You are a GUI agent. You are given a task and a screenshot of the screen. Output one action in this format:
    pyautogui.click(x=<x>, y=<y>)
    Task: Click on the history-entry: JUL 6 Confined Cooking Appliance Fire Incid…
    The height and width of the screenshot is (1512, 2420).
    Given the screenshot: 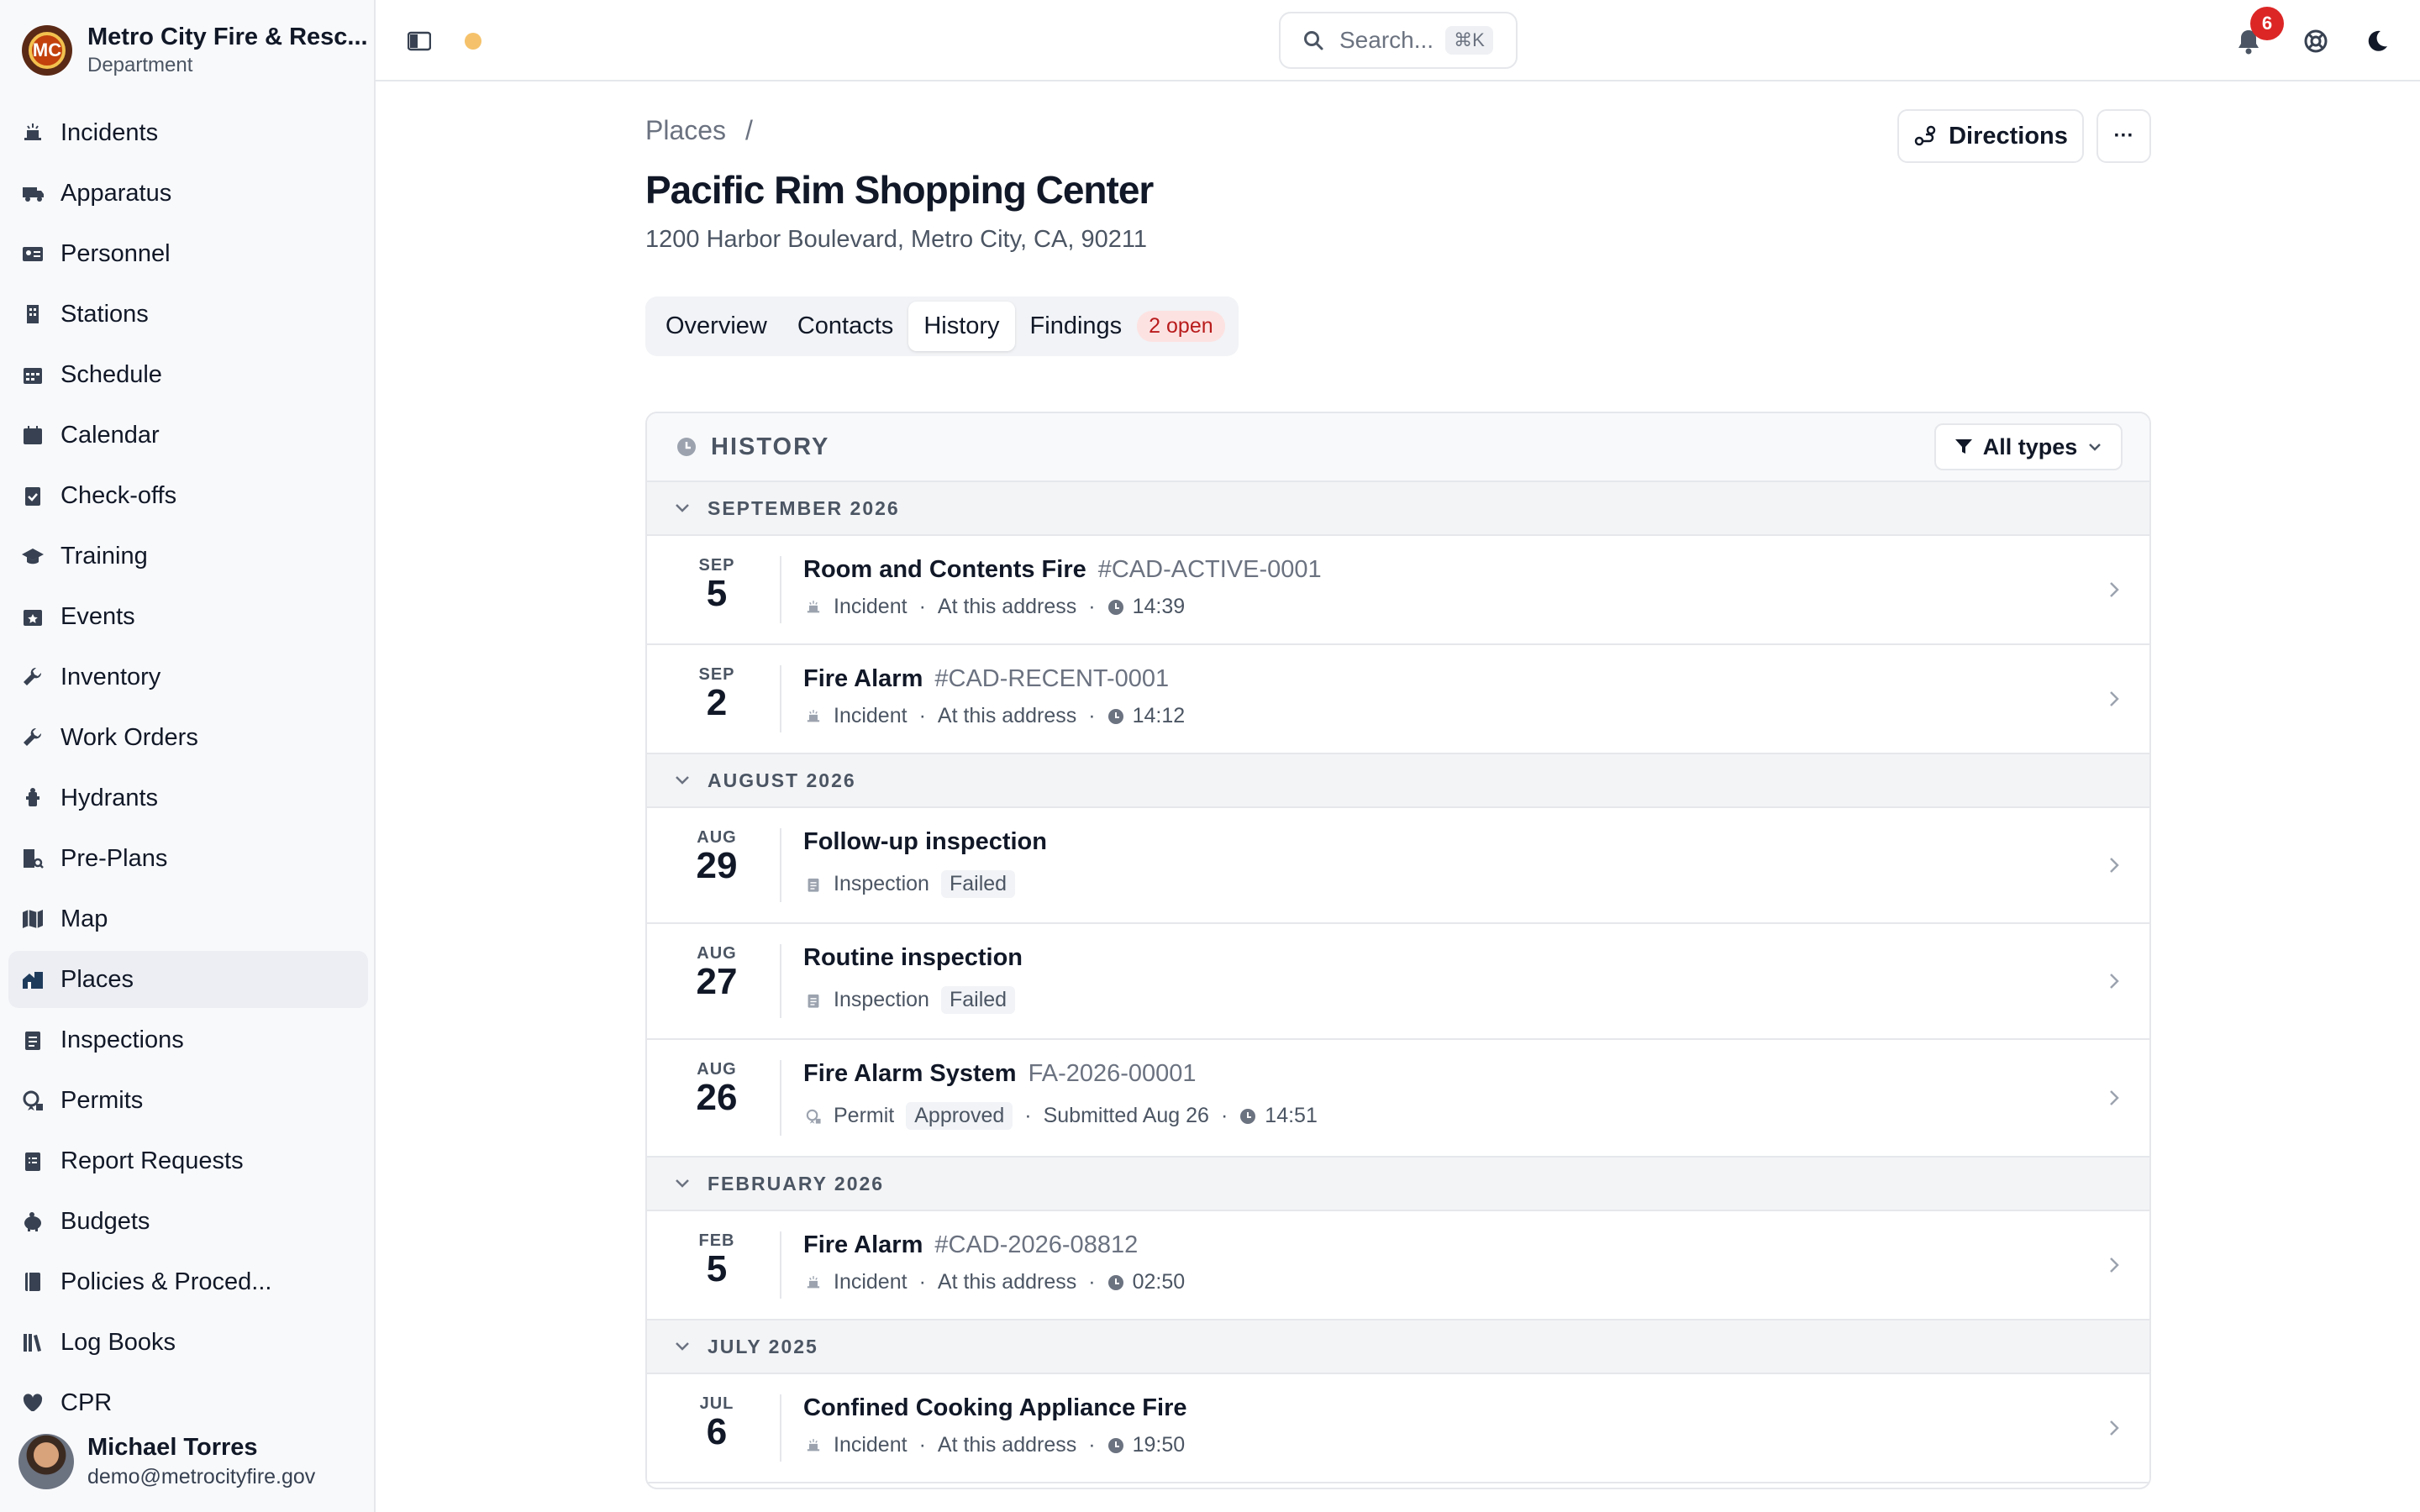 What is the action you would take?
    pyautogui.click(x=1398, y=1428)
    